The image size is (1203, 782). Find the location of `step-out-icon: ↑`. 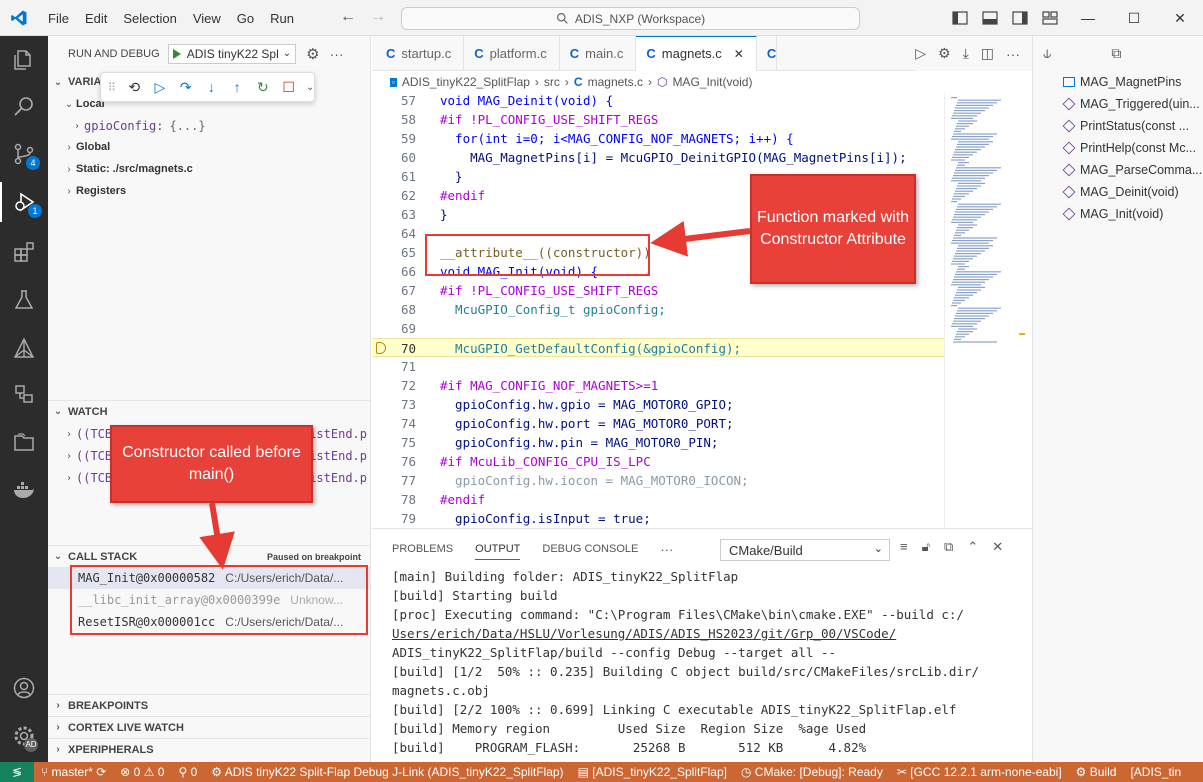

step-out-icon: ↑ is located at coordinates (237, 87).